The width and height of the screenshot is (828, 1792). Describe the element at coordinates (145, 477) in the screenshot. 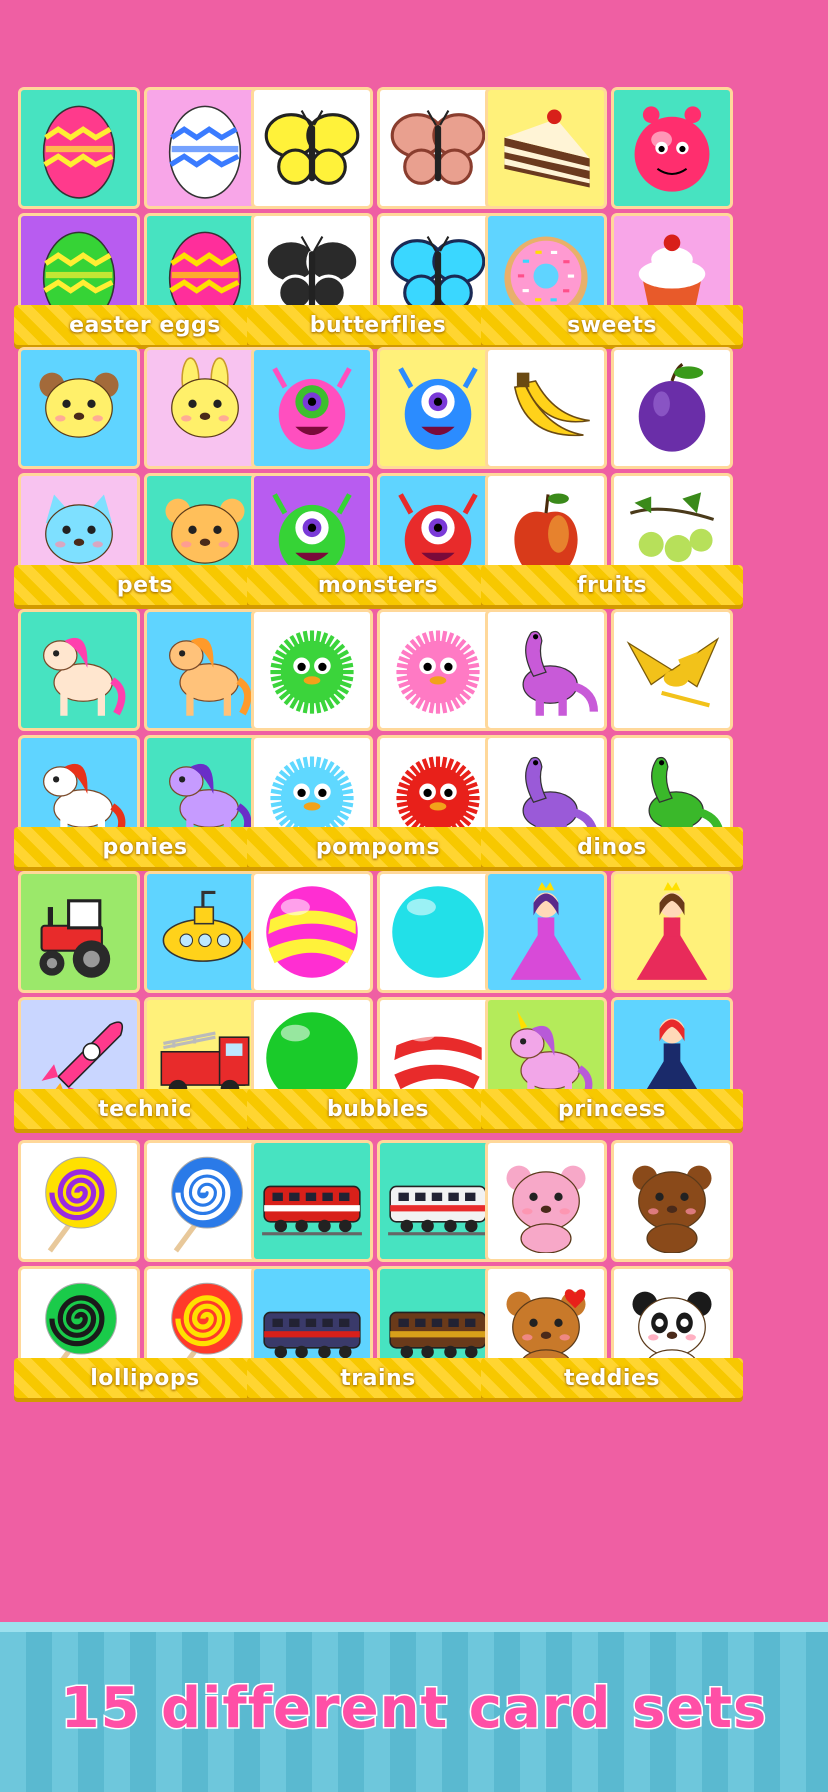

I see `card-set-pets: pets` at that location.